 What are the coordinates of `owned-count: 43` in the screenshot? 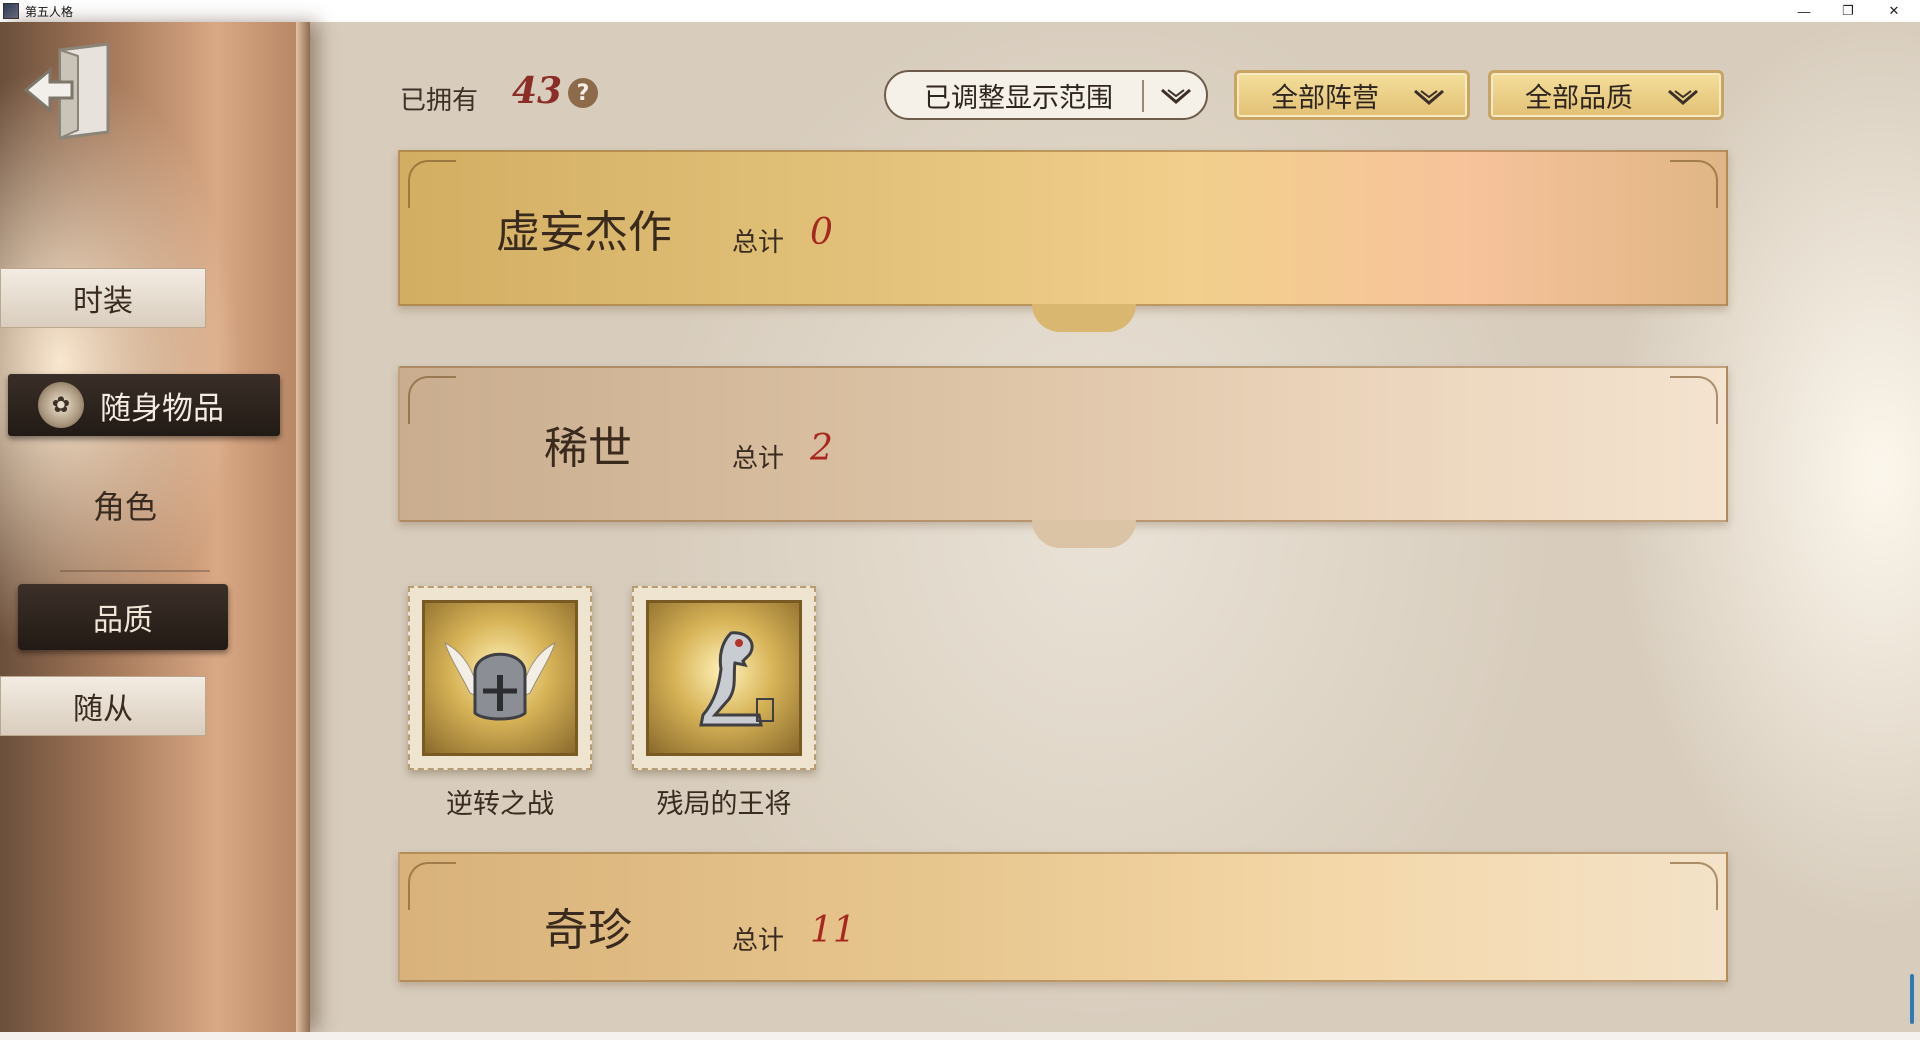 It's located at (537, 91).